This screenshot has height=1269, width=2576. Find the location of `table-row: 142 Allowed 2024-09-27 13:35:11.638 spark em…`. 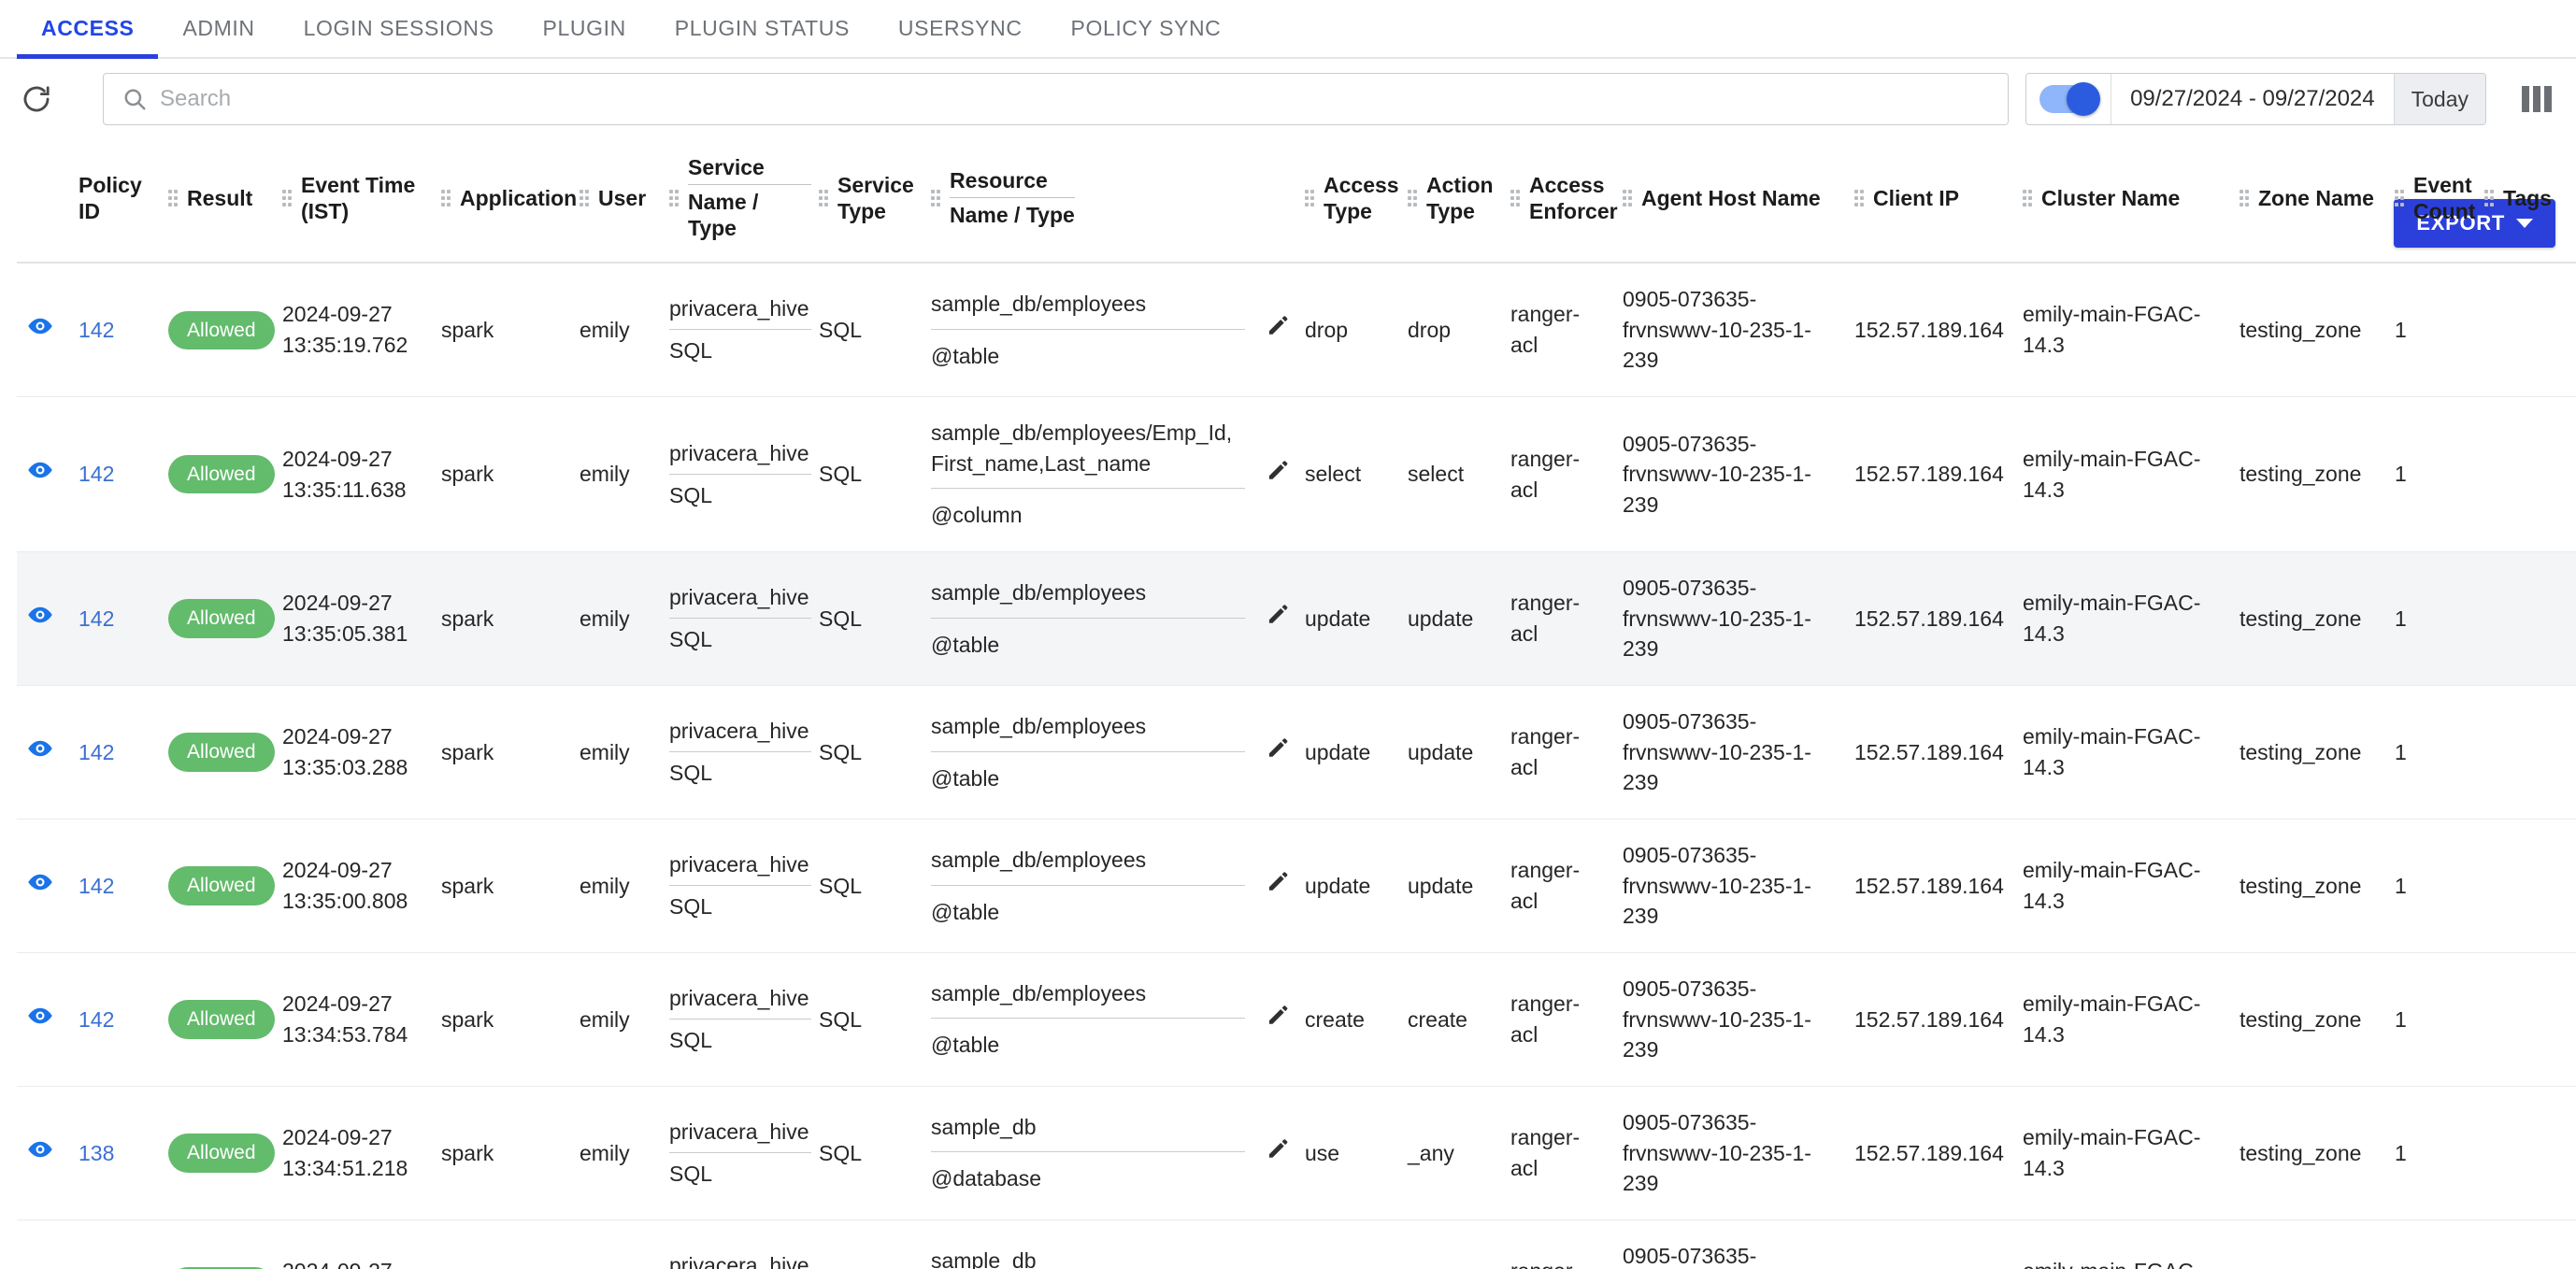

table-row: 142 Allowed 2024-09-27 13:35:11.638 spark em… is located at coordinates (1296, 474).